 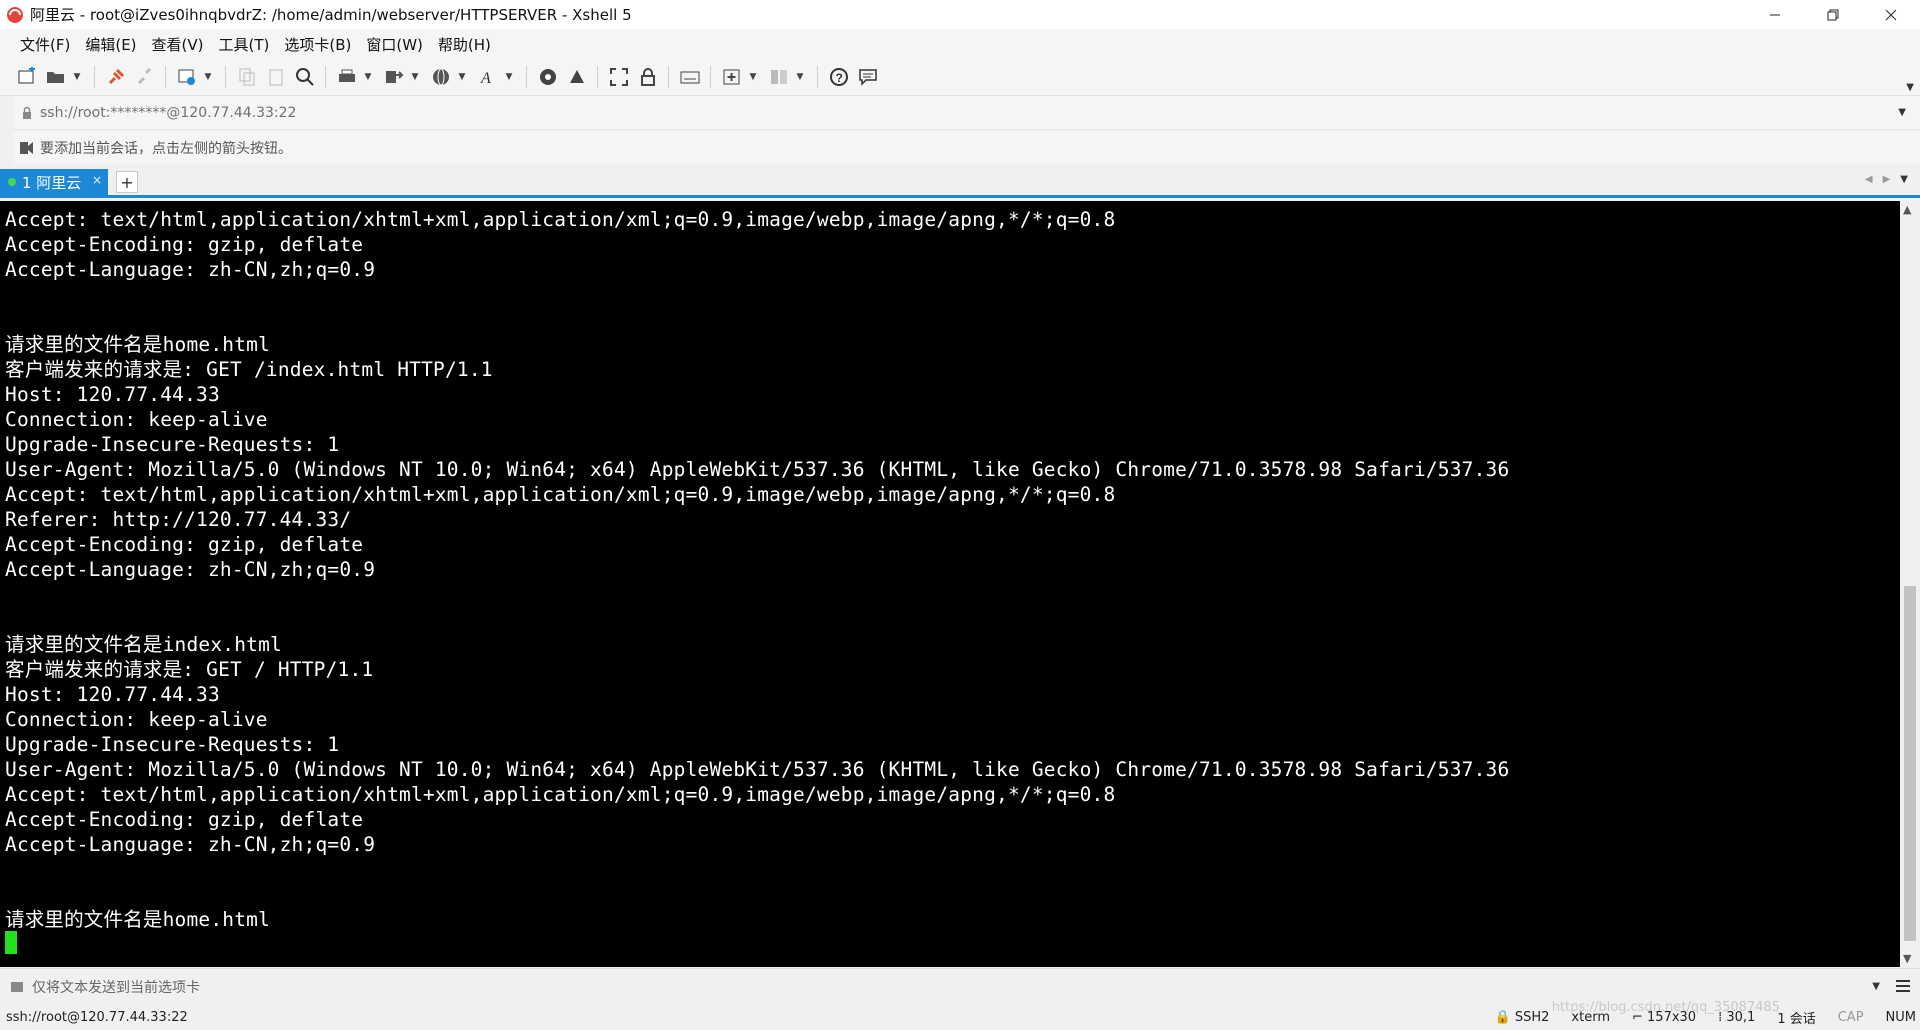 I want to click on menu-help: 帮助(H), so click(x=464, y=44).